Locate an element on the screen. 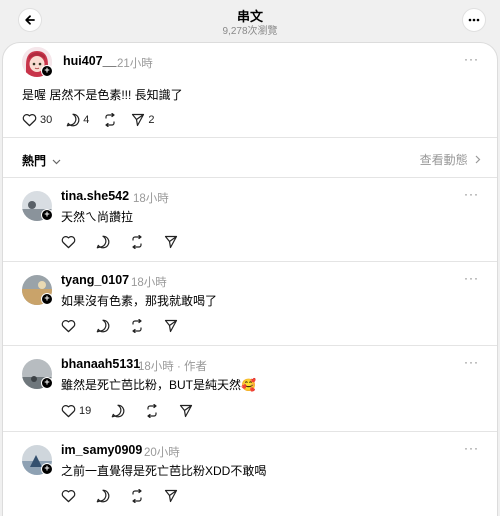  share-count: 2 is located at coordinates (151, 120).